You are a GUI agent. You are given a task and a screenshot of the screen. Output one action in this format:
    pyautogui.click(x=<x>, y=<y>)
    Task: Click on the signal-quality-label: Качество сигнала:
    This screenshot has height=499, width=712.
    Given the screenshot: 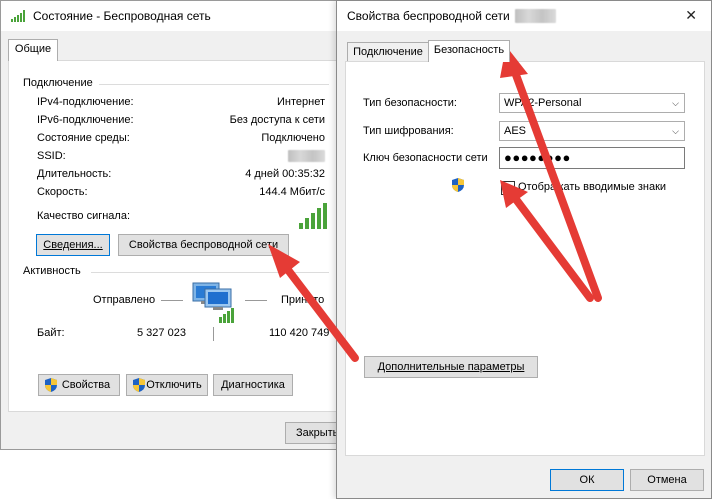 What is the action you would take?
    pyautogui.click(x=84, y=216)
    